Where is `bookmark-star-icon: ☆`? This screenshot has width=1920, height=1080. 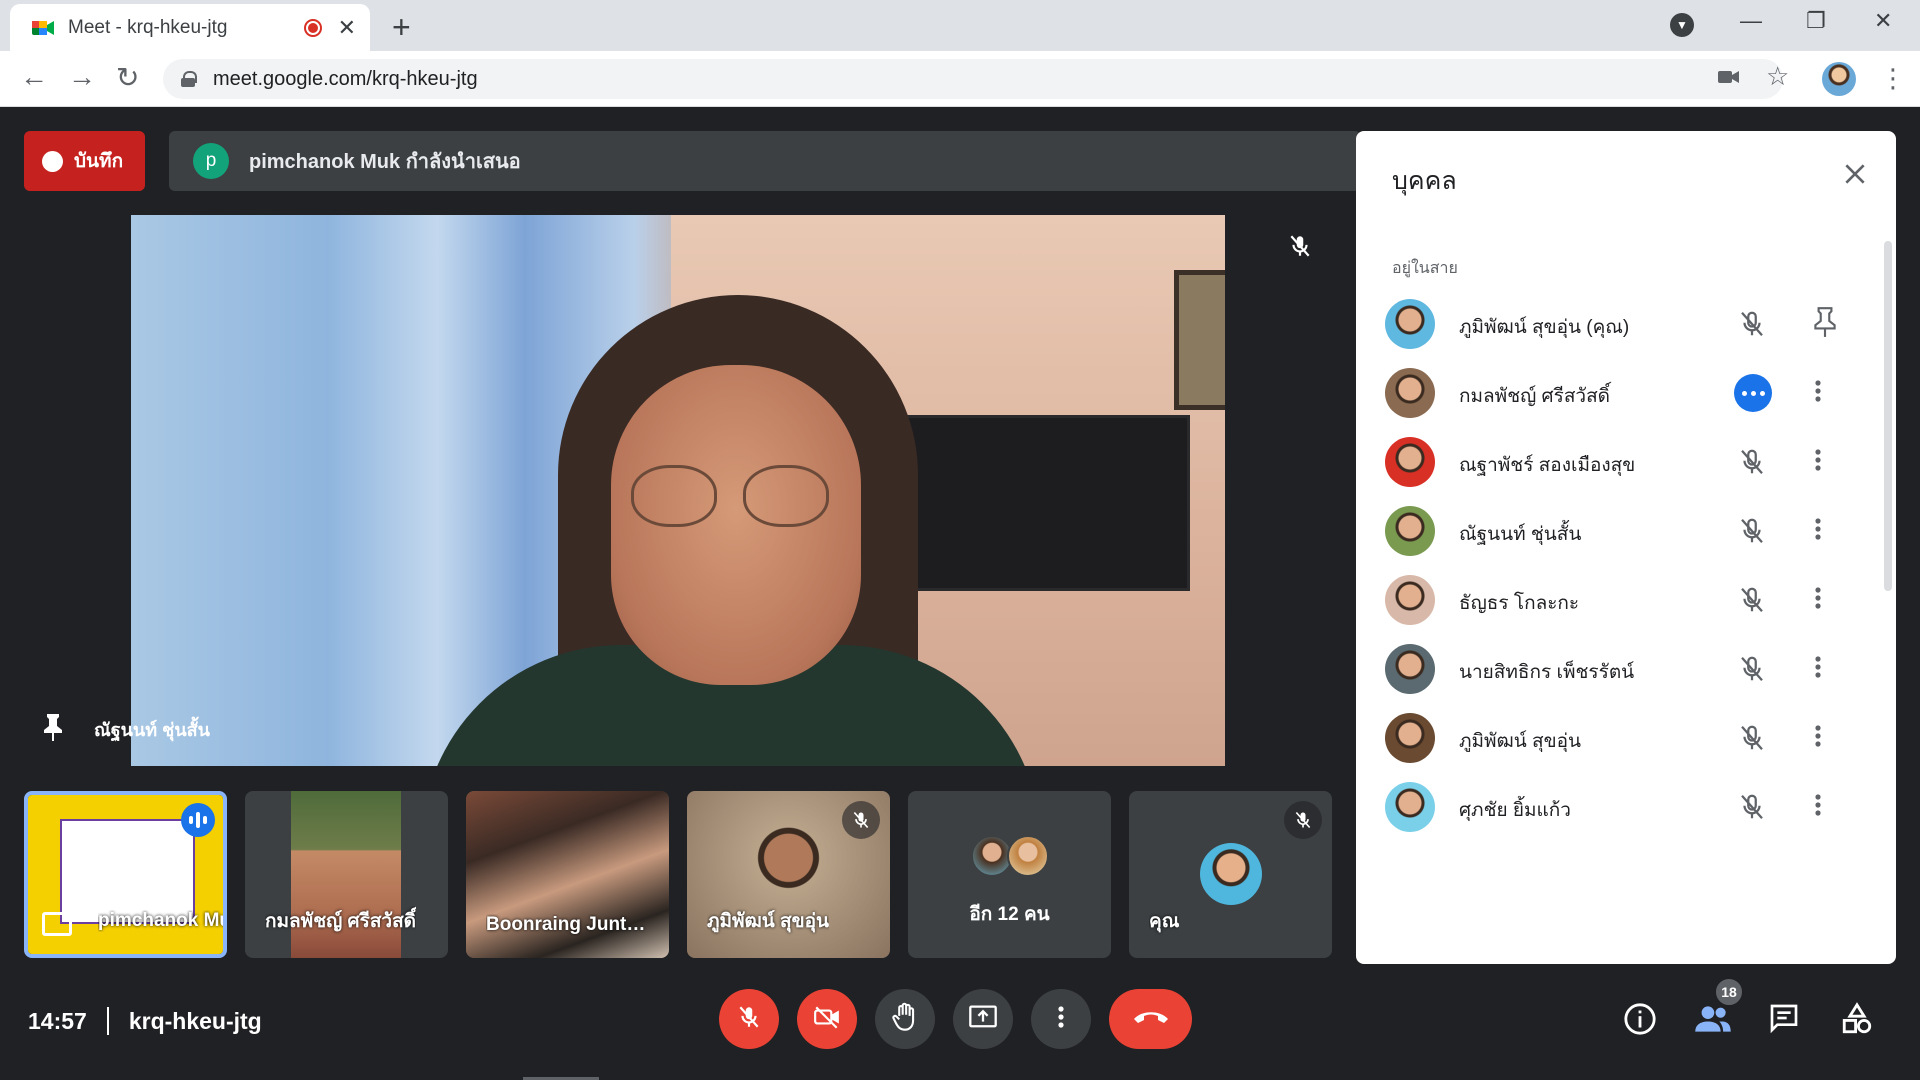 bookmark-star-icon: ☆ is located at coordinates (1777, 76).